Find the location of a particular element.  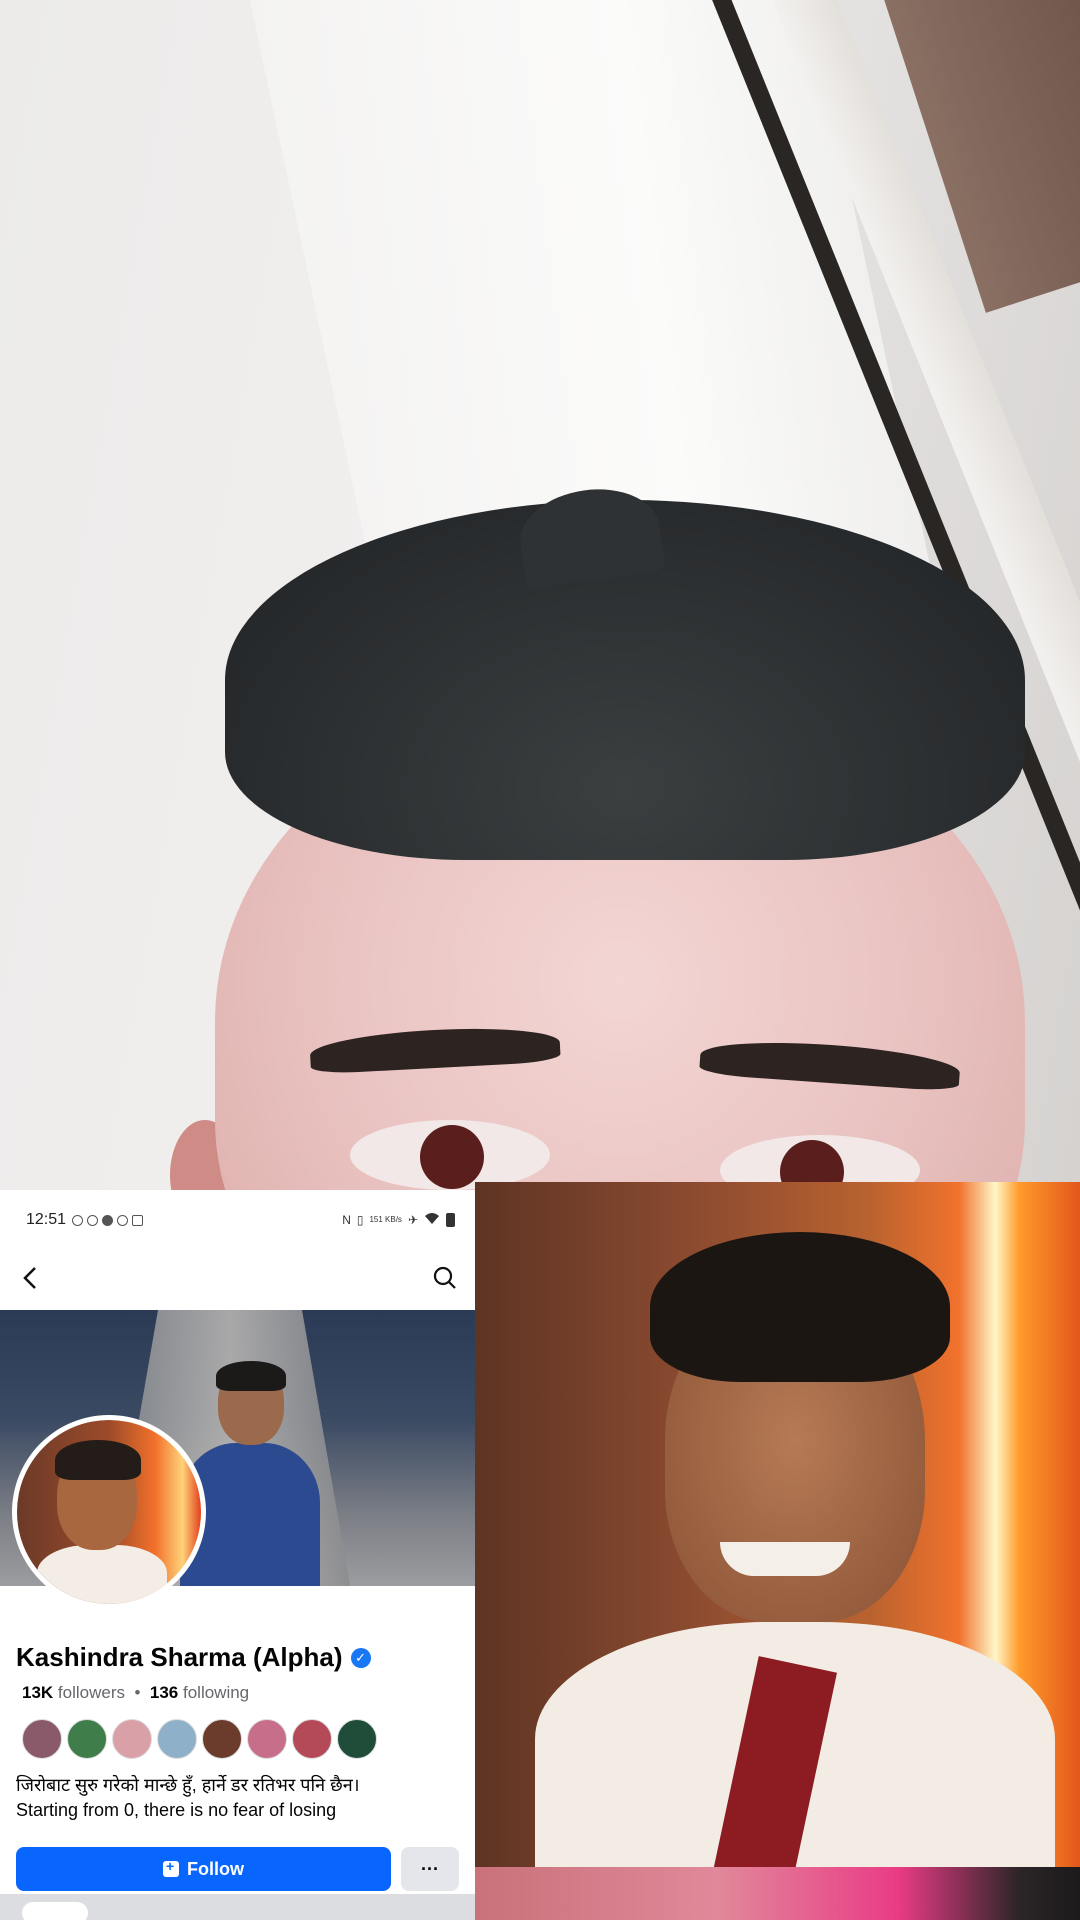

verified-badge-icon: ✓ is located at coordinates (360, 1657).